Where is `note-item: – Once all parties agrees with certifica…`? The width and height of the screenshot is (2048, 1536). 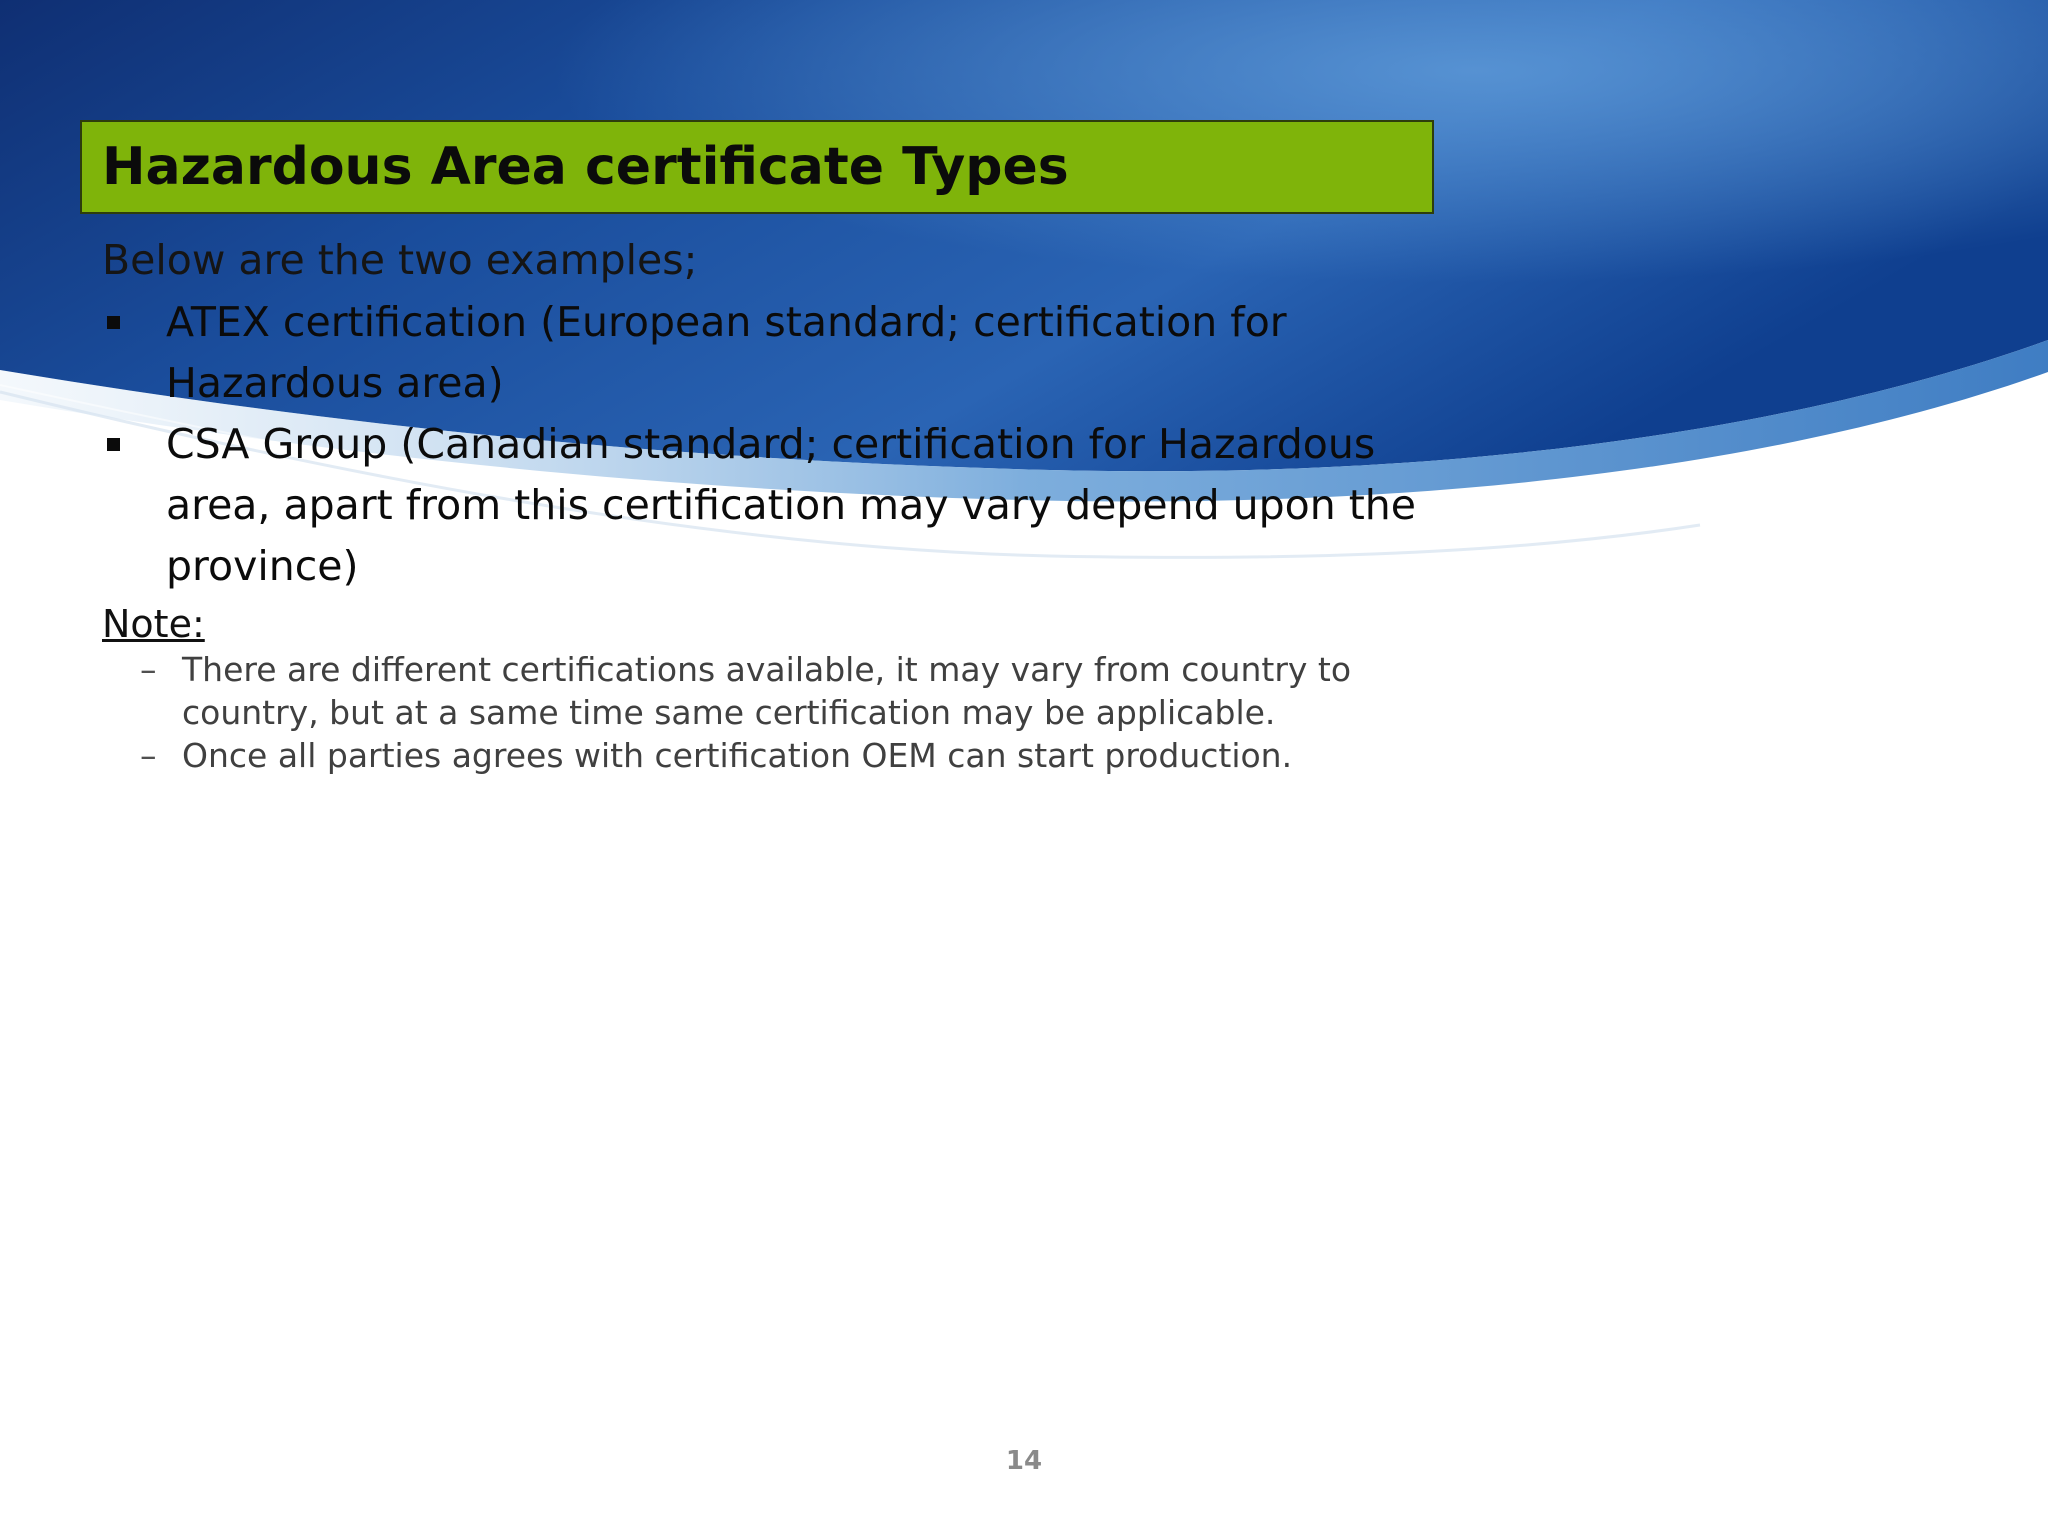
note-item: – Once all parties agrees with certifica… is located at coordinates (790, 755).